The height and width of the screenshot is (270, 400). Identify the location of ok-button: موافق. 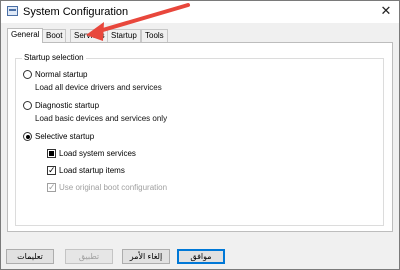
(201, 256).